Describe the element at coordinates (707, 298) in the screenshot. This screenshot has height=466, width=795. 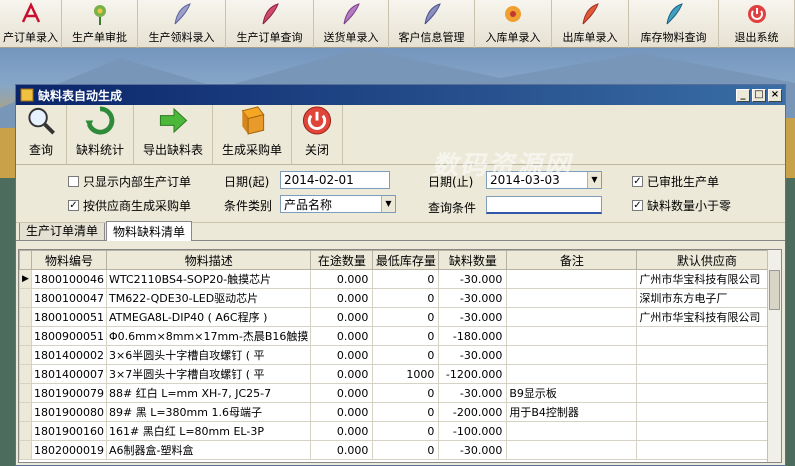
I see `table-cell: 深圳市东方电子厂` at that location.